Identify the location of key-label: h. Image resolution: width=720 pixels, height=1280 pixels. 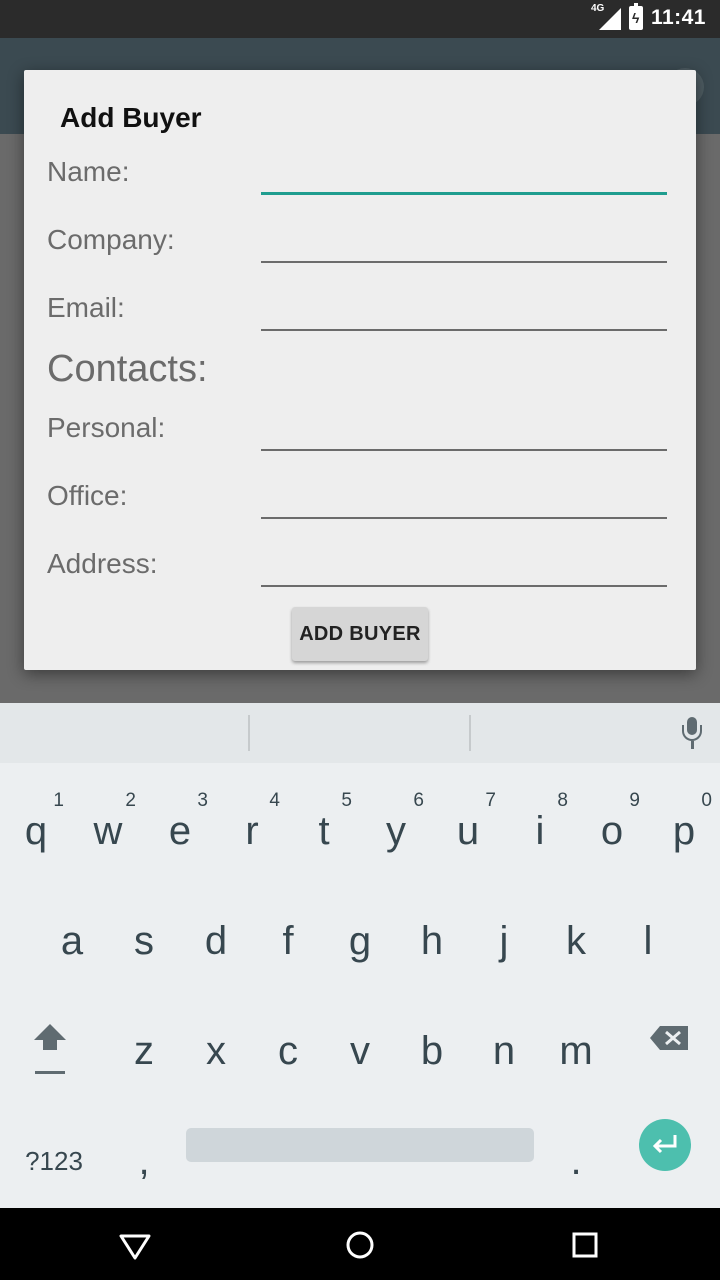
(432, 941).